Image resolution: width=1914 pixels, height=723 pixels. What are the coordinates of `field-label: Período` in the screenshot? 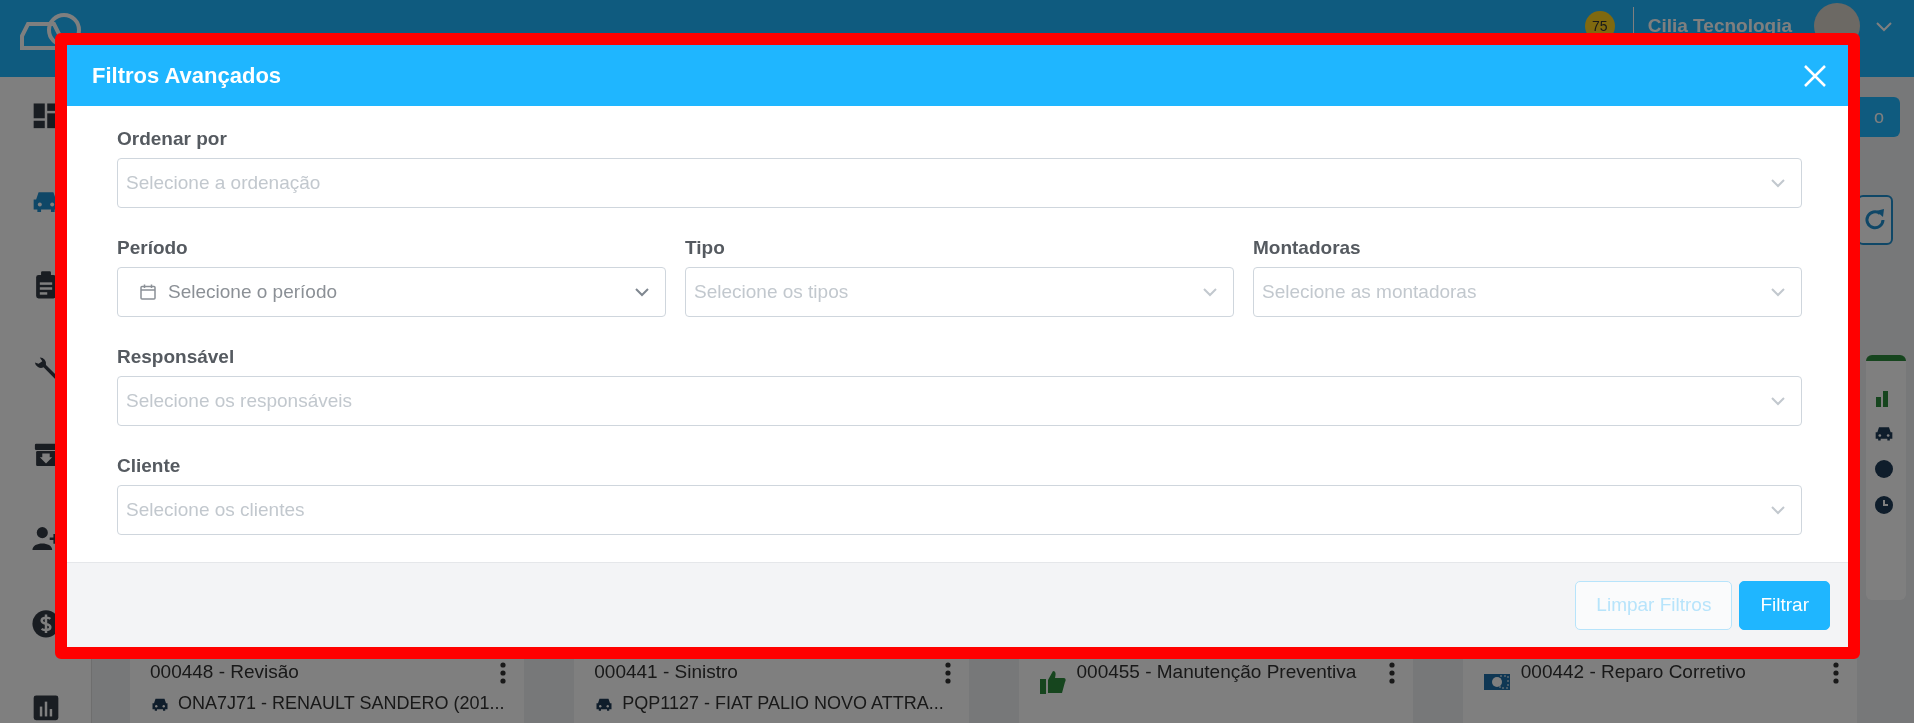 It's located at (153, 248).